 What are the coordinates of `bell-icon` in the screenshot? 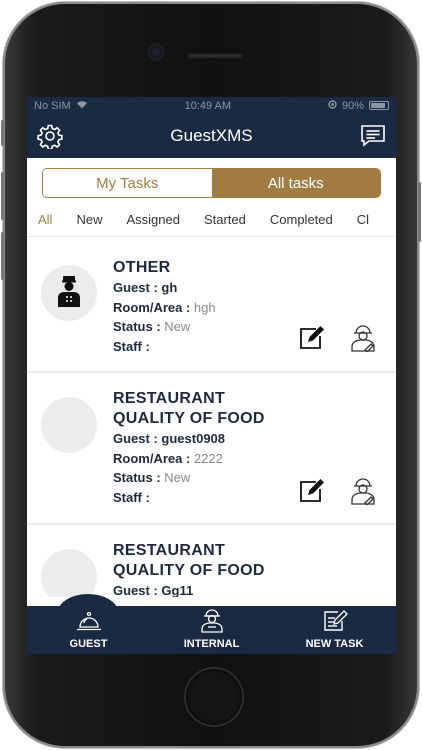 It's located at (89, 624).